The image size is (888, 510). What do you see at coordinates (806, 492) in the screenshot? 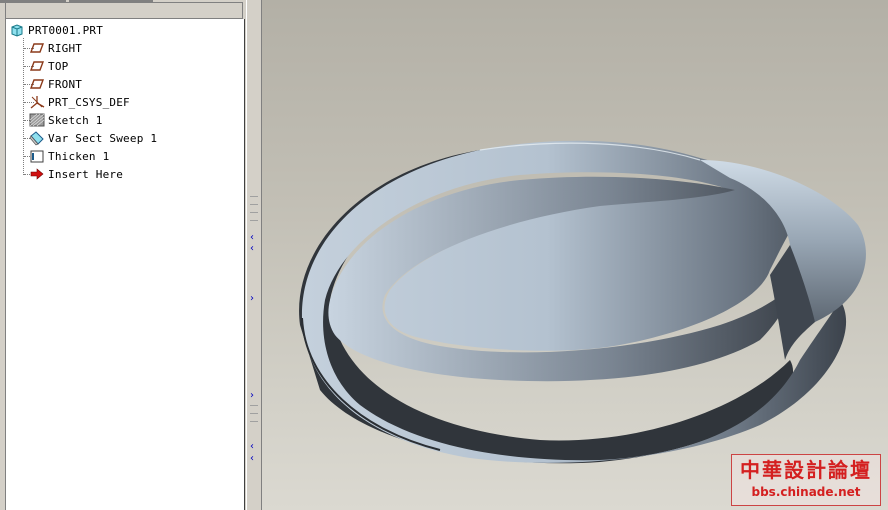
I see `watermark-url: bbs.chinade.net` at bounding box center [806, 492].